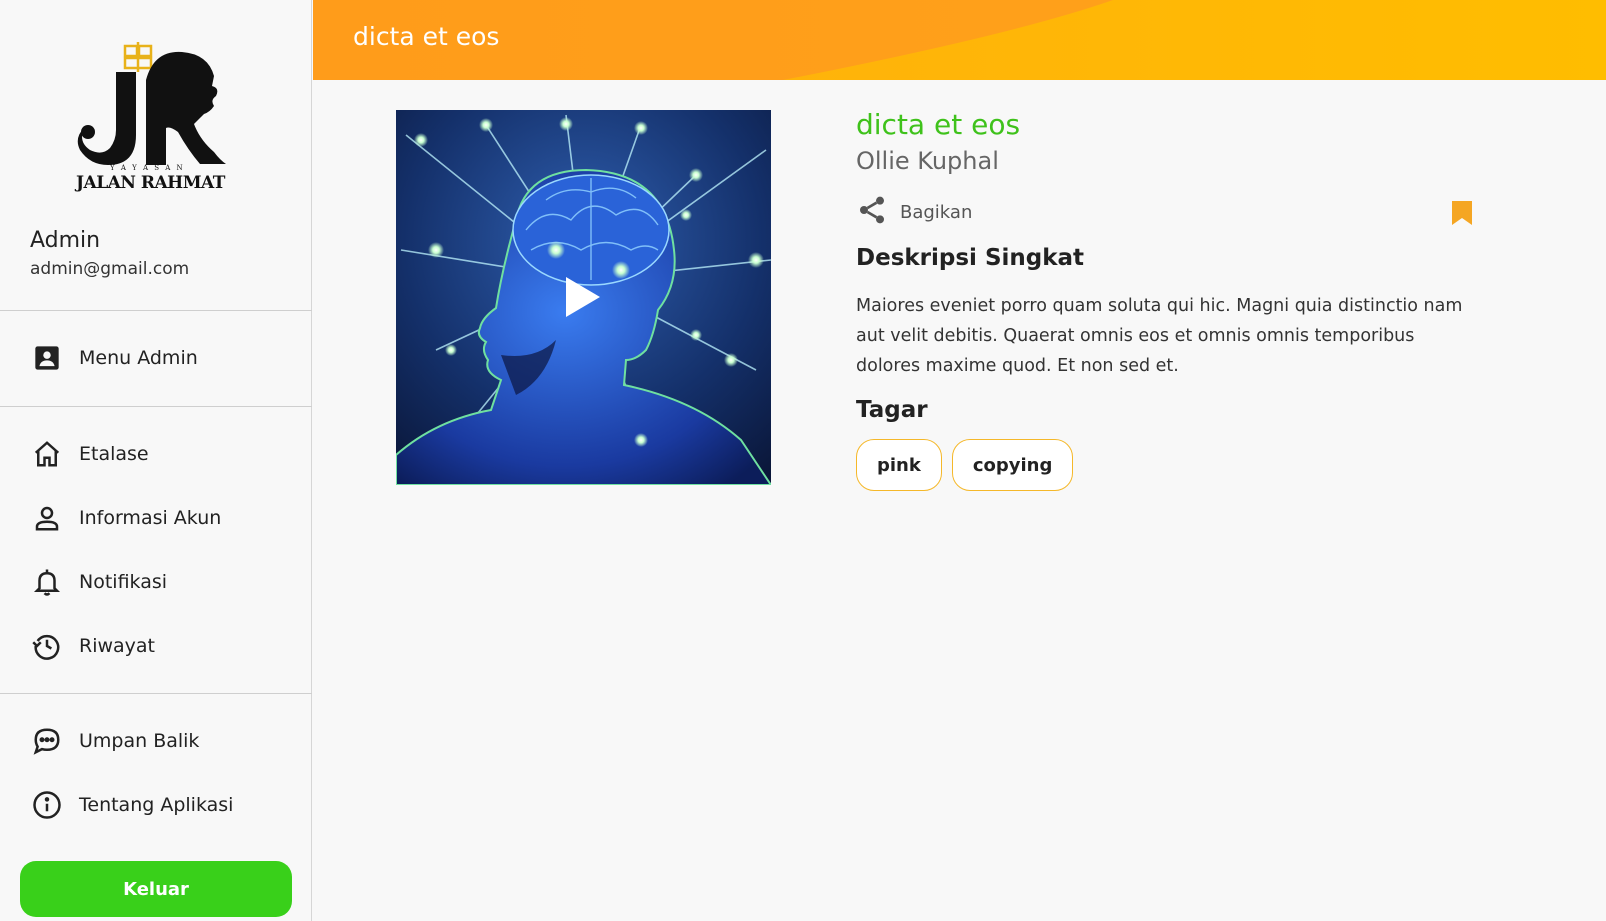 The width and height of the screenshot is (1606, 921). I want to click on tag-chip: copying, so click(1012, 465).